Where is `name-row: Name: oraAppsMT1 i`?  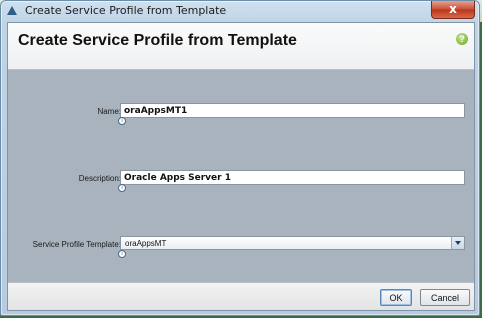
name-row: Name: oraAppsMT1 i is located at coordinates (241, 114).